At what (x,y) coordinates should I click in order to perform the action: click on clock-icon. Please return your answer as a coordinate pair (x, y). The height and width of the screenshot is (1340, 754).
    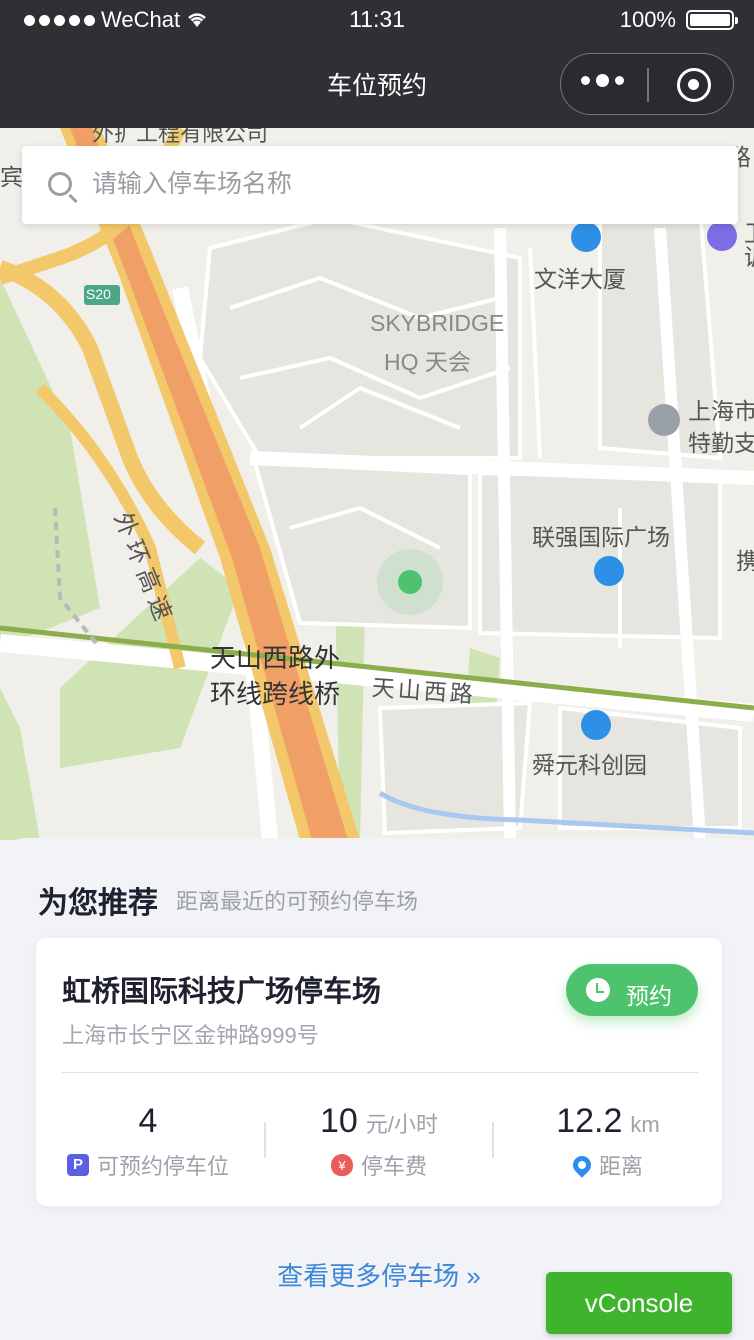
    Looking at the image, I should click on (598, 990).